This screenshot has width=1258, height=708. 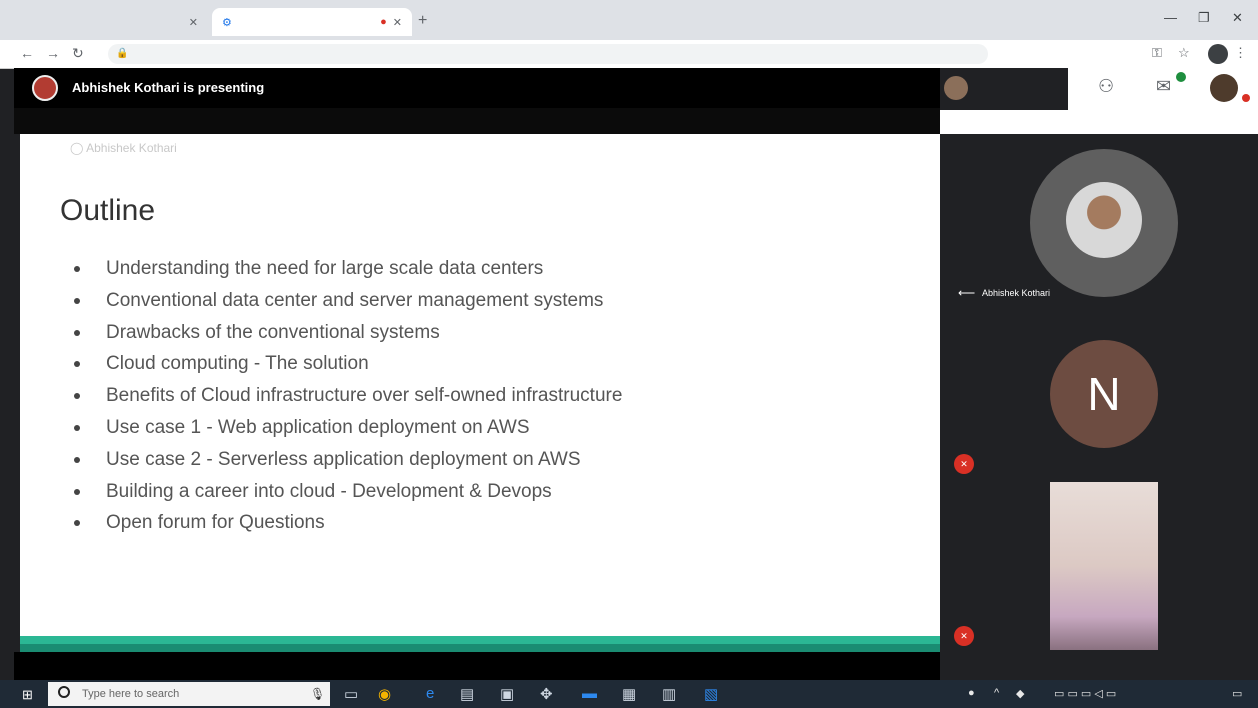 What do you see at coordinates (168, 87) in the screenshot?
I see `presenting-label: Abhishek Kothari is presenting` at bounding box center [168, 87].